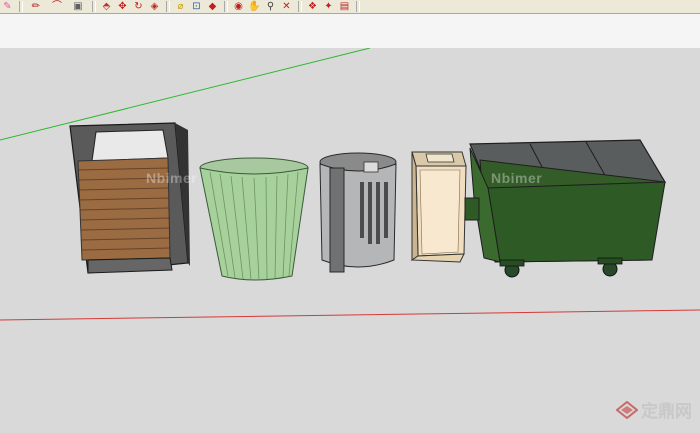 Image resolution: width=700 pixels, height=433 pixels. I want to click on pan-icon: ✋, so click(254, 6).